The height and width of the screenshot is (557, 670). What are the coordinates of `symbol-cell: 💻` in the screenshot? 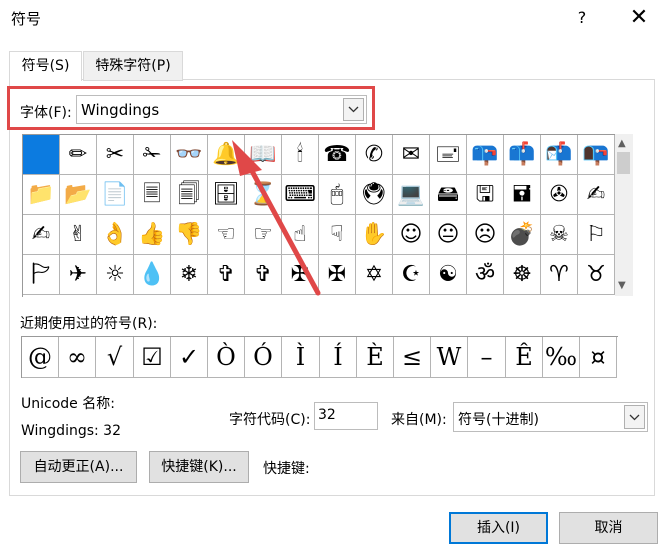 It's located at (411, 195).